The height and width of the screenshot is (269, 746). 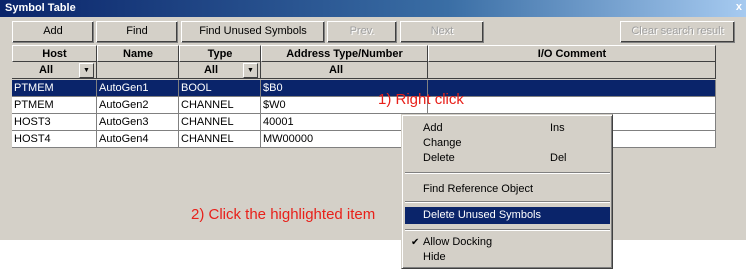 I want to click on cell-name: AutoGen4, so click(x=138, y=139).